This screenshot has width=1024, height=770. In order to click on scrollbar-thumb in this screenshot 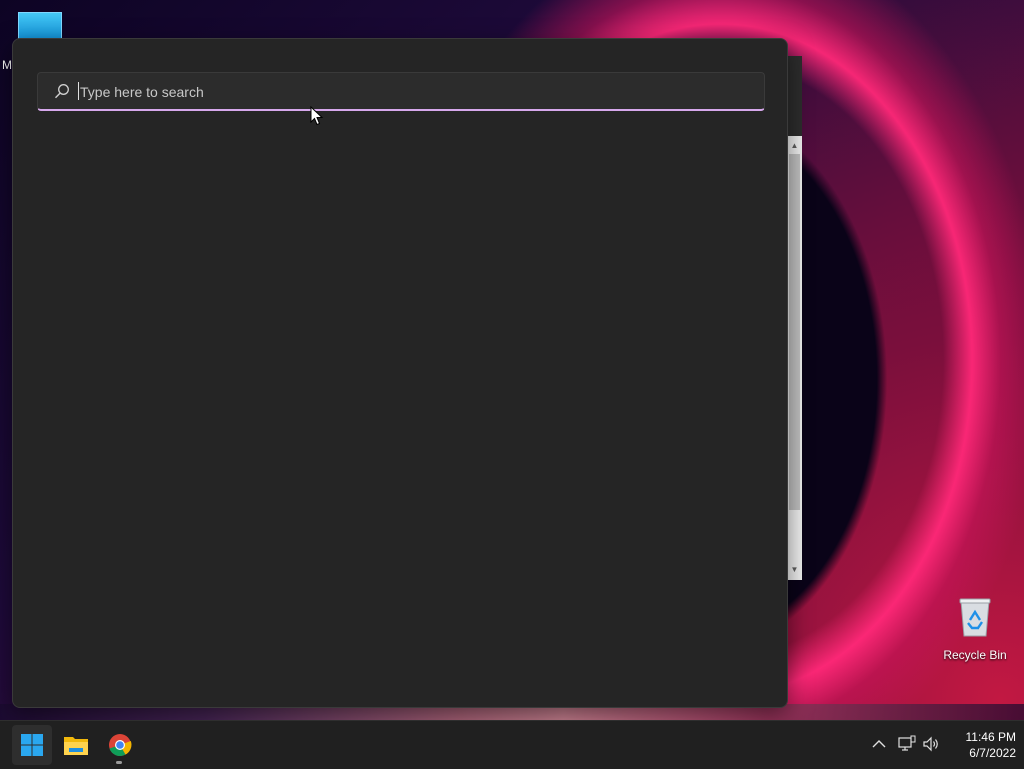, I will do `click(794, 332)`.